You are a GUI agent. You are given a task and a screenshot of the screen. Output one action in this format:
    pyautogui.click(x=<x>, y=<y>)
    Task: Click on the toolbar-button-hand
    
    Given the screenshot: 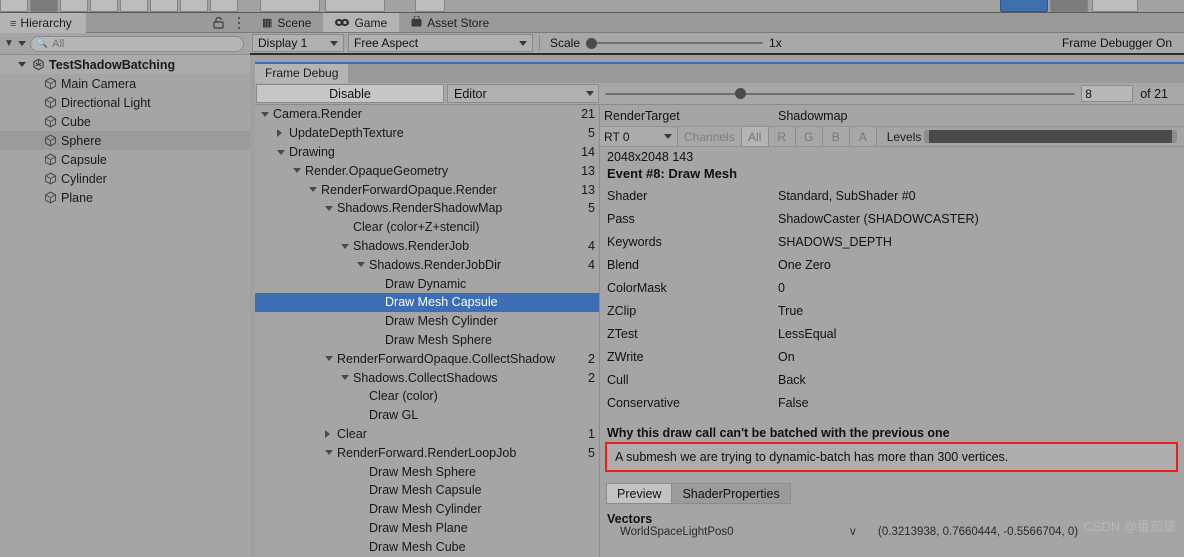 What is the action you would take?
    pyautogui.click(x=14, y=6)
    